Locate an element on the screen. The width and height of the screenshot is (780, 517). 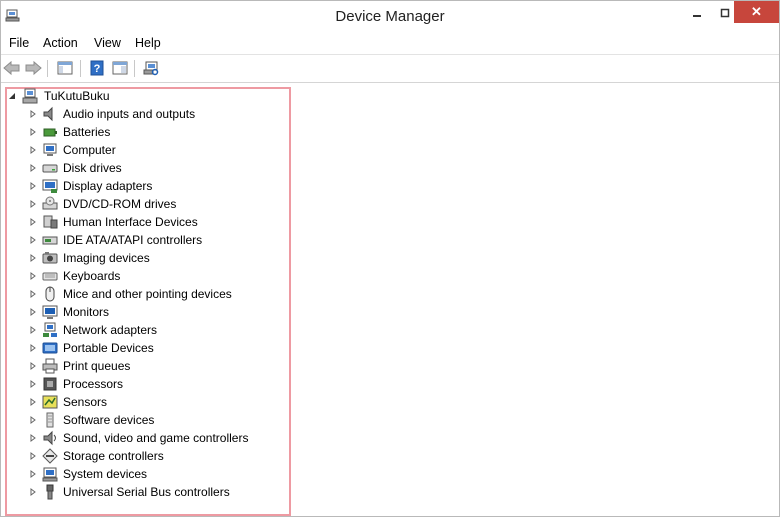
network-adapter-icon is located at coordinates (50, 330).